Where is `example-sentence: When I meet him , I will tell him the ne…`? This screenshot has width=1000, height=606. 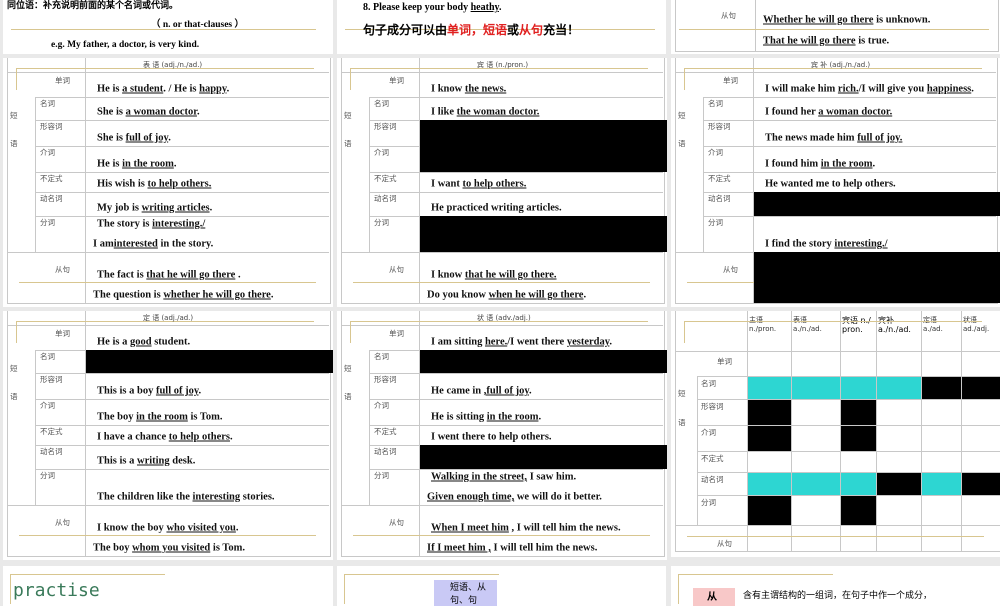
example-sentence: When I meet him , I will tell him the ne… is located at coordinates (526, 528).